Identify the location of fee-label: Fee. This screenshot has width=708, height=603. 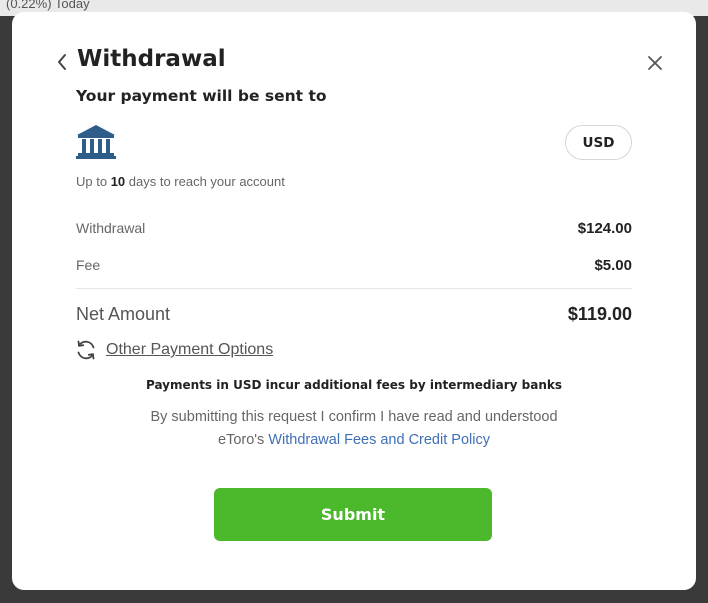
(88, 265).